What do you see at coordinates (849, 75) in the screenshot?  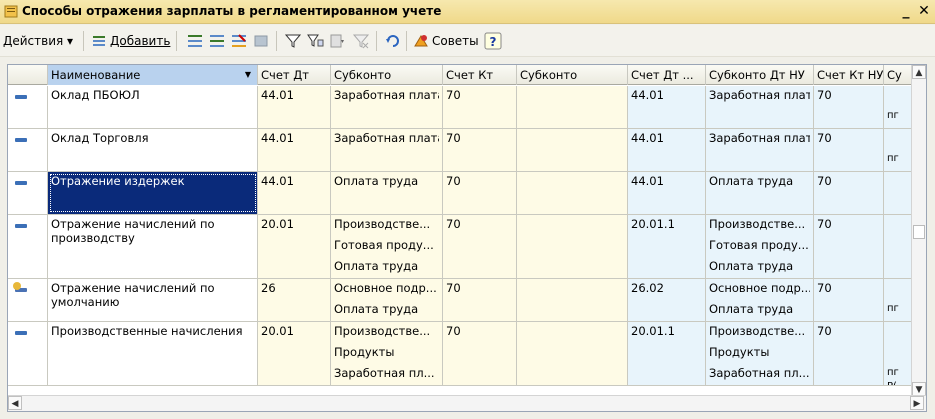 I see `header-account-kt-nu: Счет Кт НУ` at bounding box center [849, 75].